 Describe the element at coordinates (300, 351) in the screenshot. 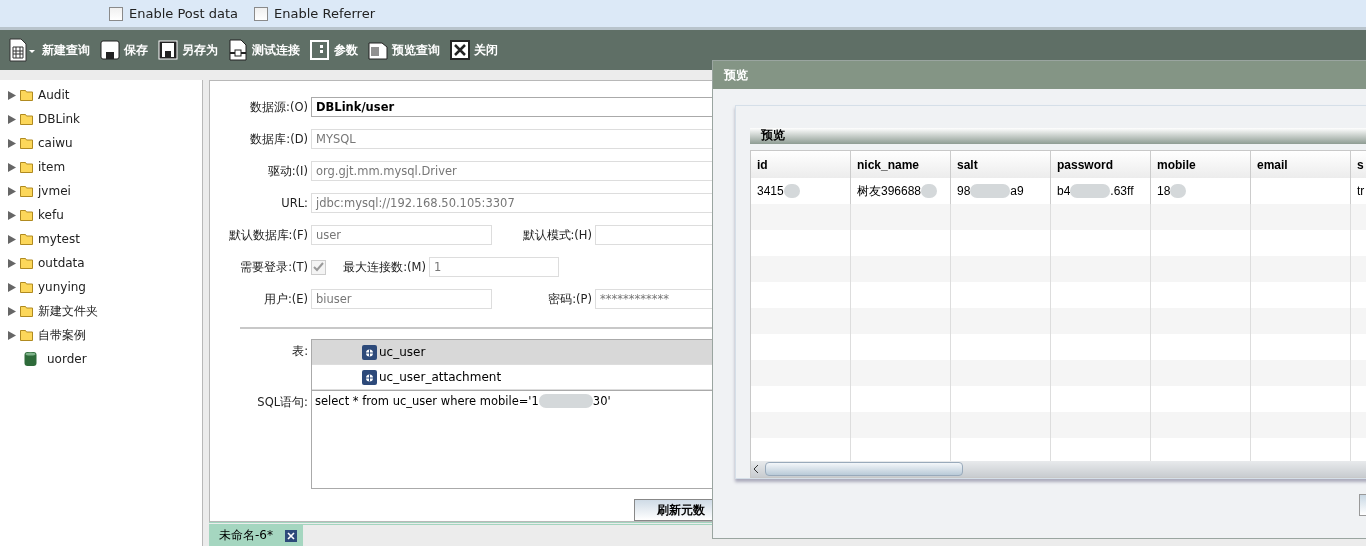

I see `field-label: 表:` at that location.